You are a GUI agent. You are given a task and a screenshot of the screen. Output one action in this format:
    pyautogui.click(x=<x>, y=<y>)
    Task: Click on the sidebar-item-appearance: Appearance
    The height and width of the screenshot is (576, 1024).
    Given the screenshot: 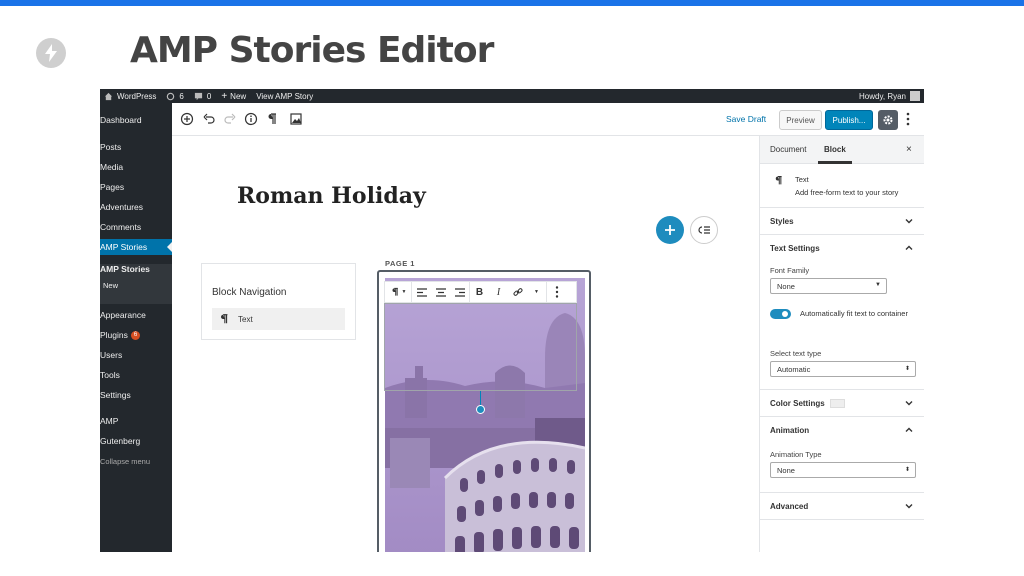 What is the action you would take?
    pyautogui.click(x=136, y=315)
    